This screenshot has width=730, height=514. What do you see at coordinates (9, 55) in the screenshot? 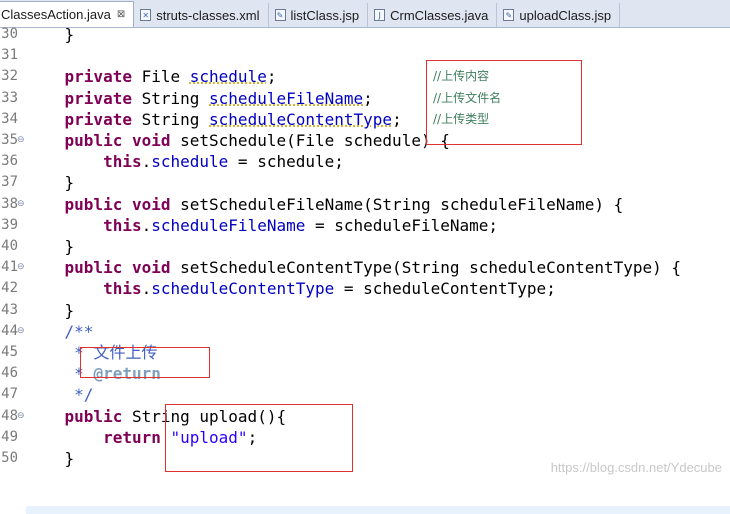
I see `line-number-text: 31` at bounding box center [9, 55].